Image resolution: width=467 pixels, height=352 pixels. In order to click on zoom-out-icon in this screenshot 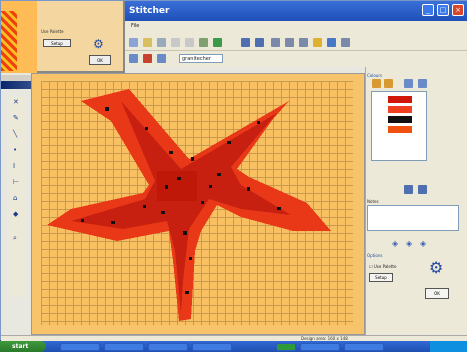, I will do `click(259, 42)`.